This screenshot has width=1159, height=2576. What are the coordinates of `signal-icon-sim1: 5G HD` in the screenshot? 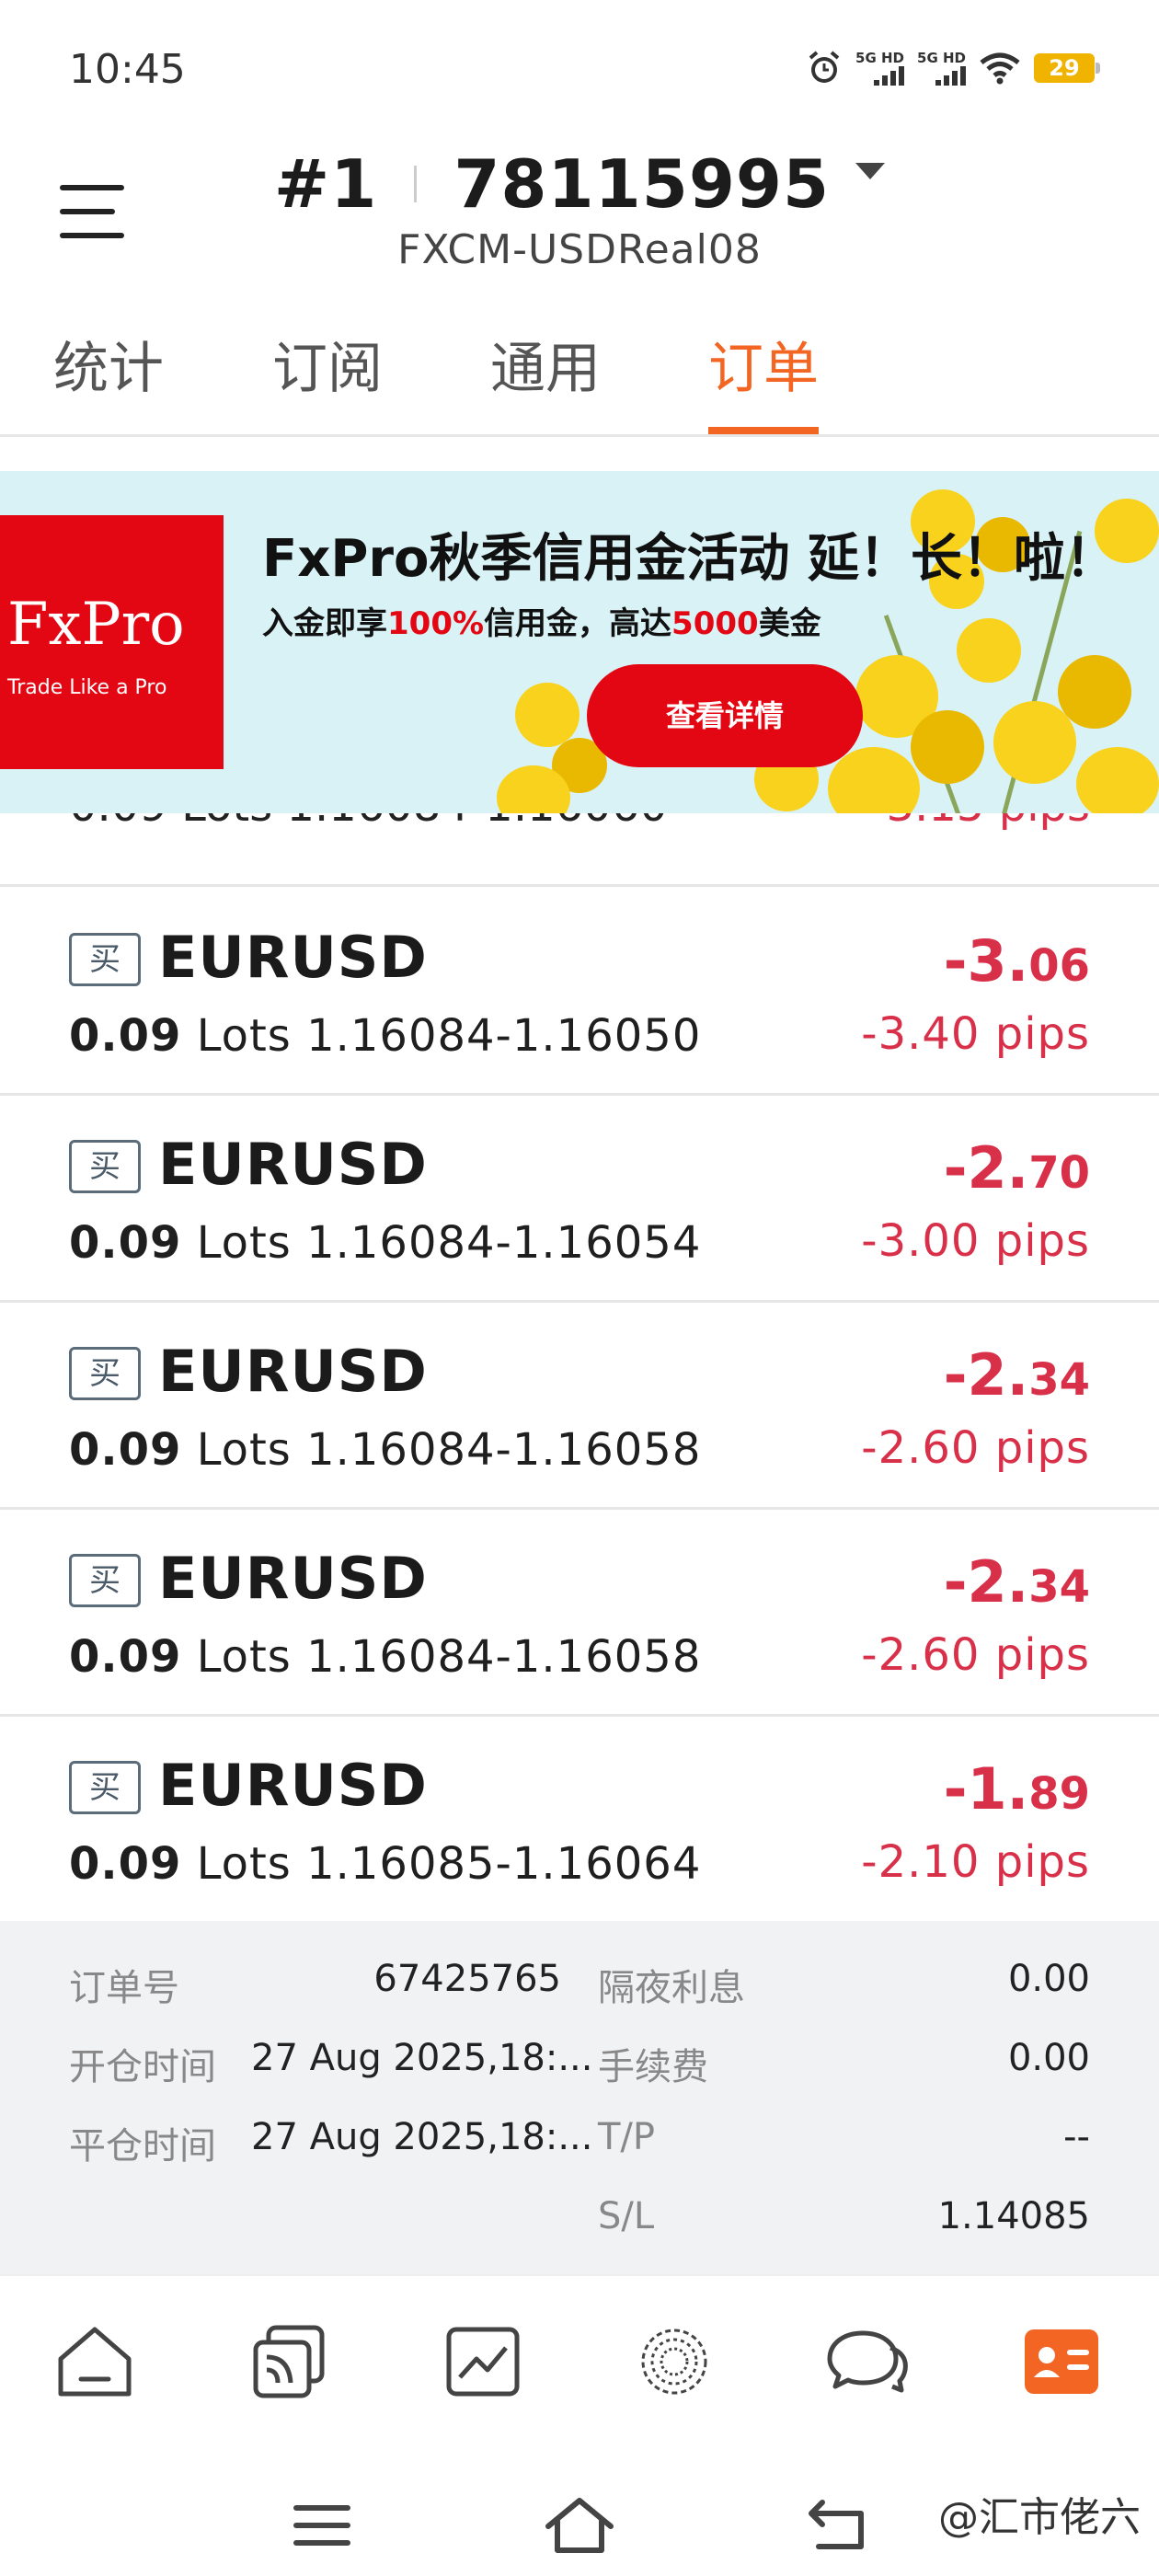 It's located at (880, 68).